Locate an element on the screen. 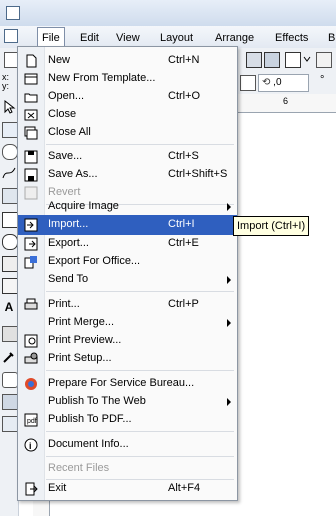  eyedropper-tool-icon is located at coordinates (9, 357).